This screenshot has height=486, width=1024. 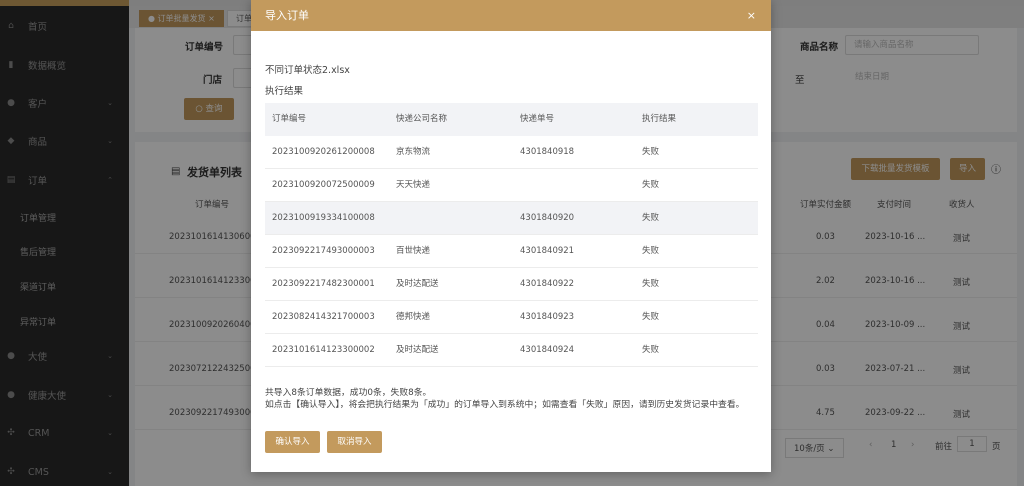 I want to click on col-order-no: 订单编号, so click(x=289, y=119).